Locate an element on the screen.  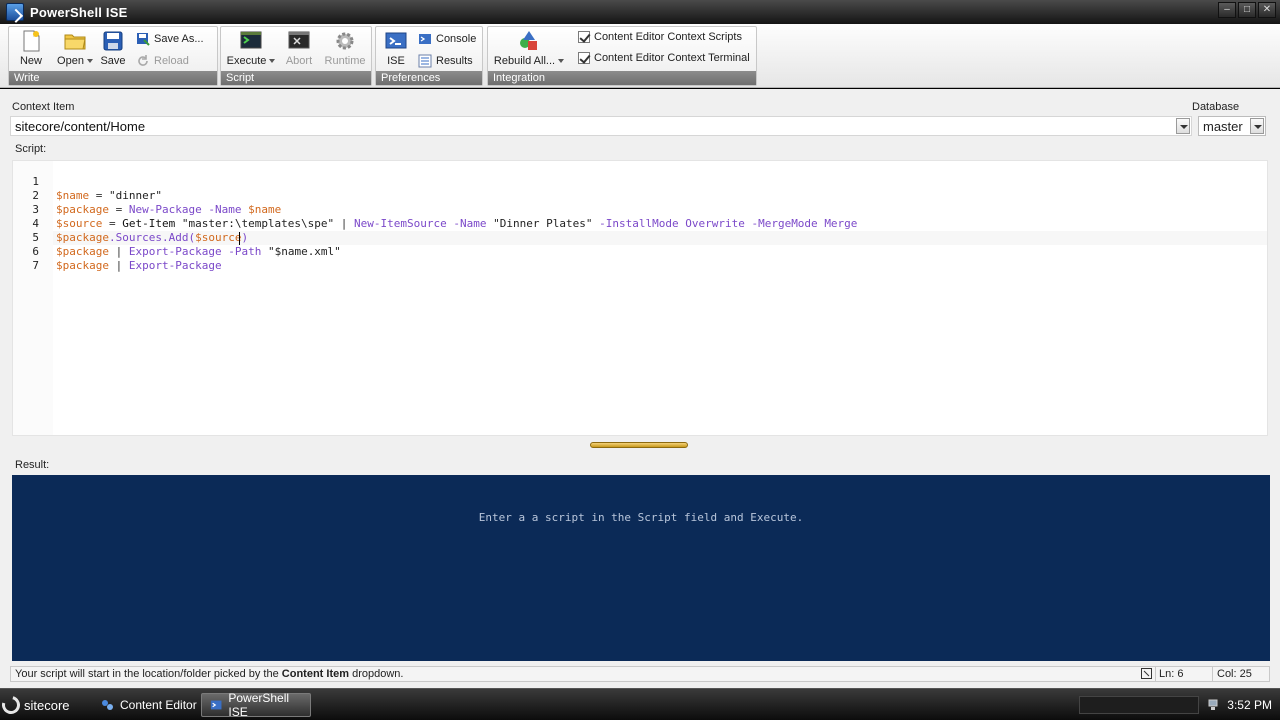
context-terminal-checkbox: Content Editor Context Terminal is located at coordinates (664, 58).